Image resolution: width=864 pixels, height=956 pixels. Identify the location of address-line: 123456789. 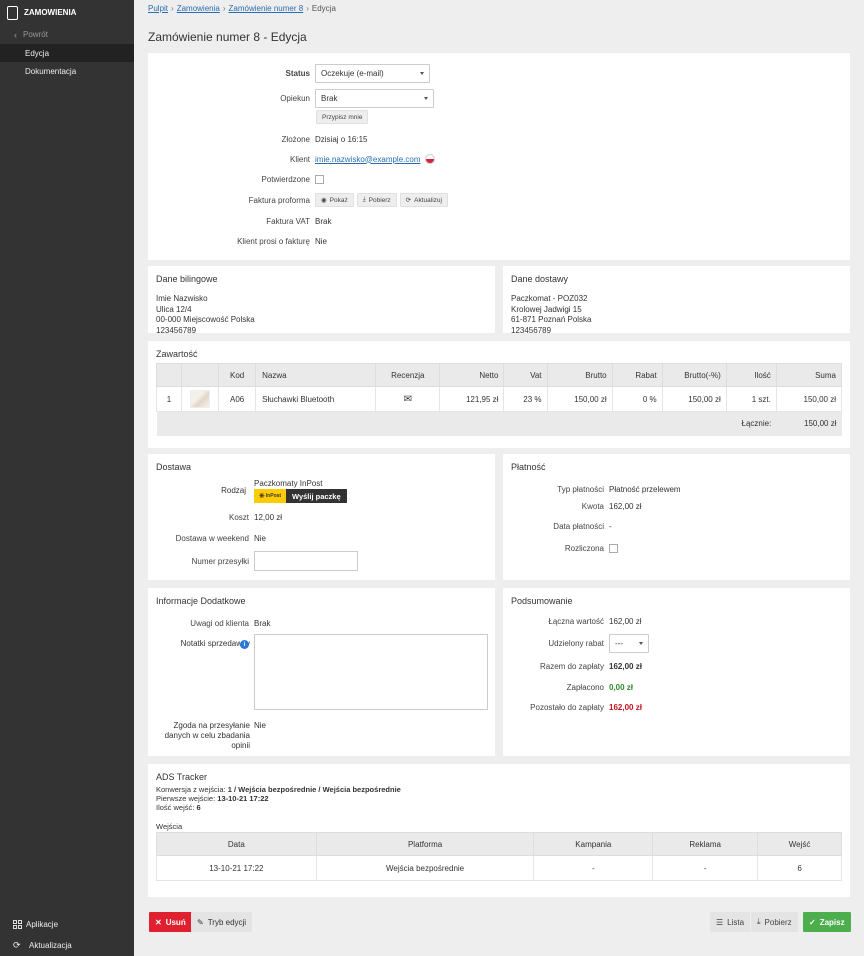
(176, 330).